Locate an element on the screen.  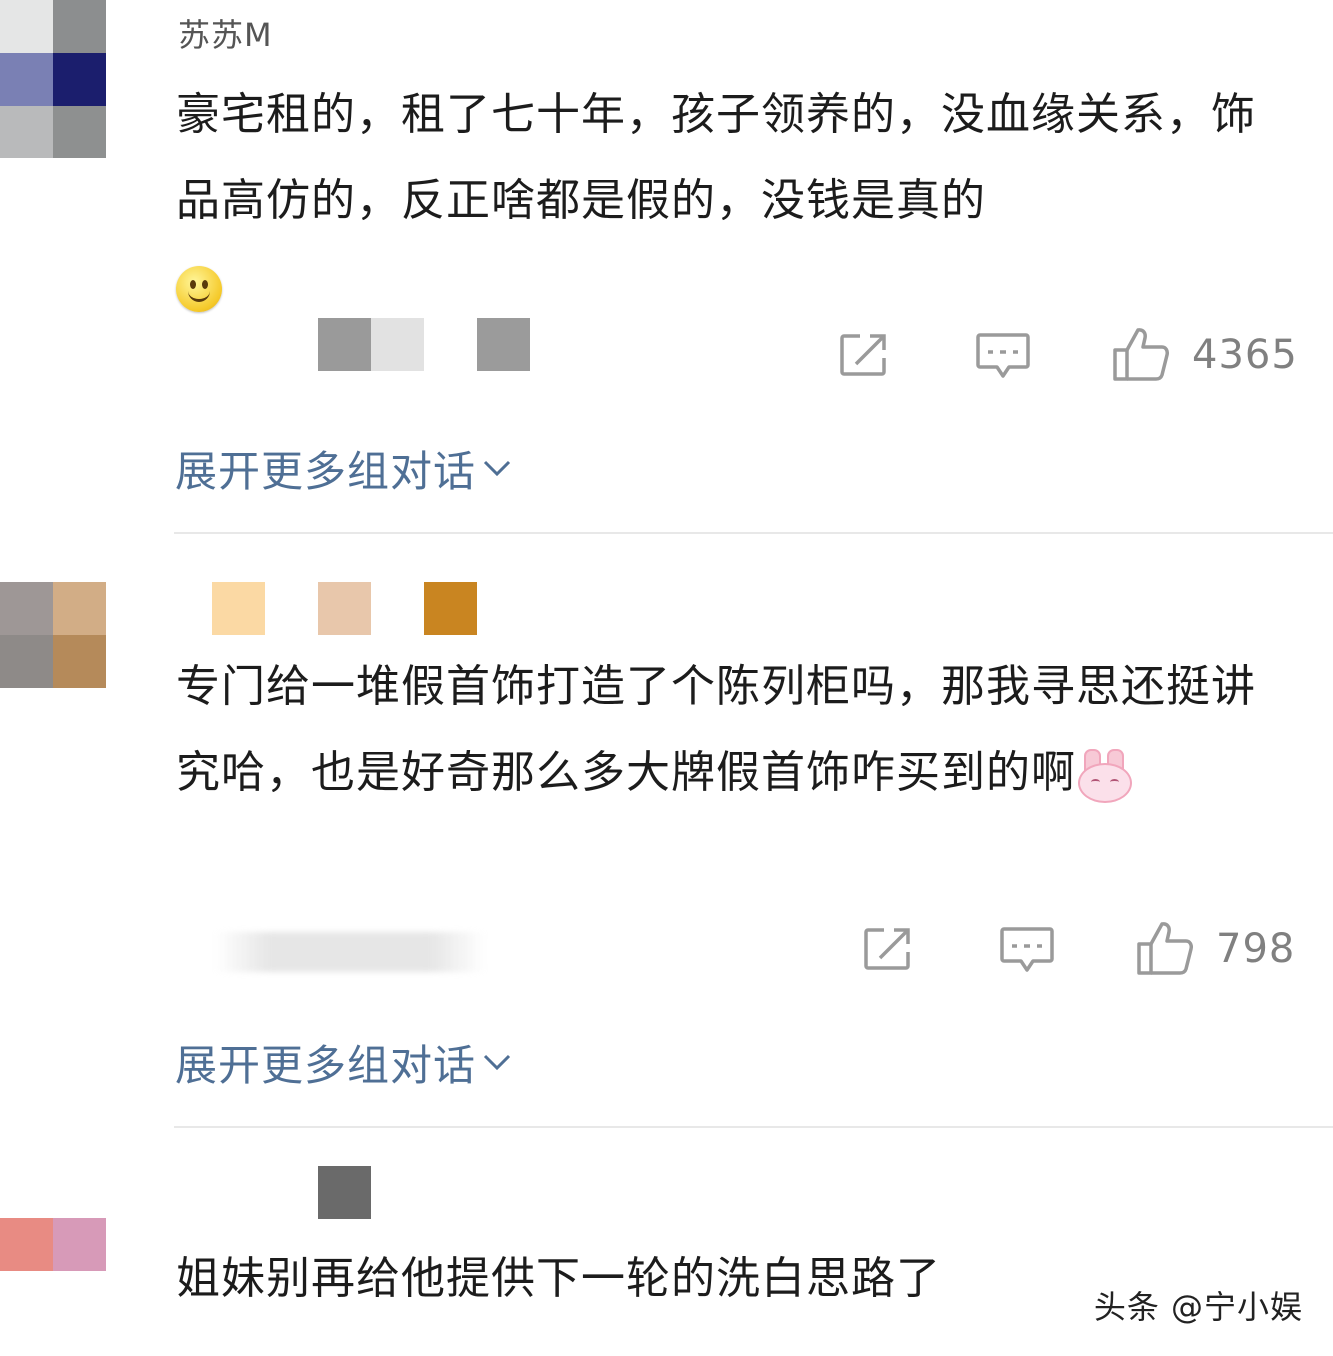
watermark: 头条 @宁小娱 is located at coordinates (1198, 1307).